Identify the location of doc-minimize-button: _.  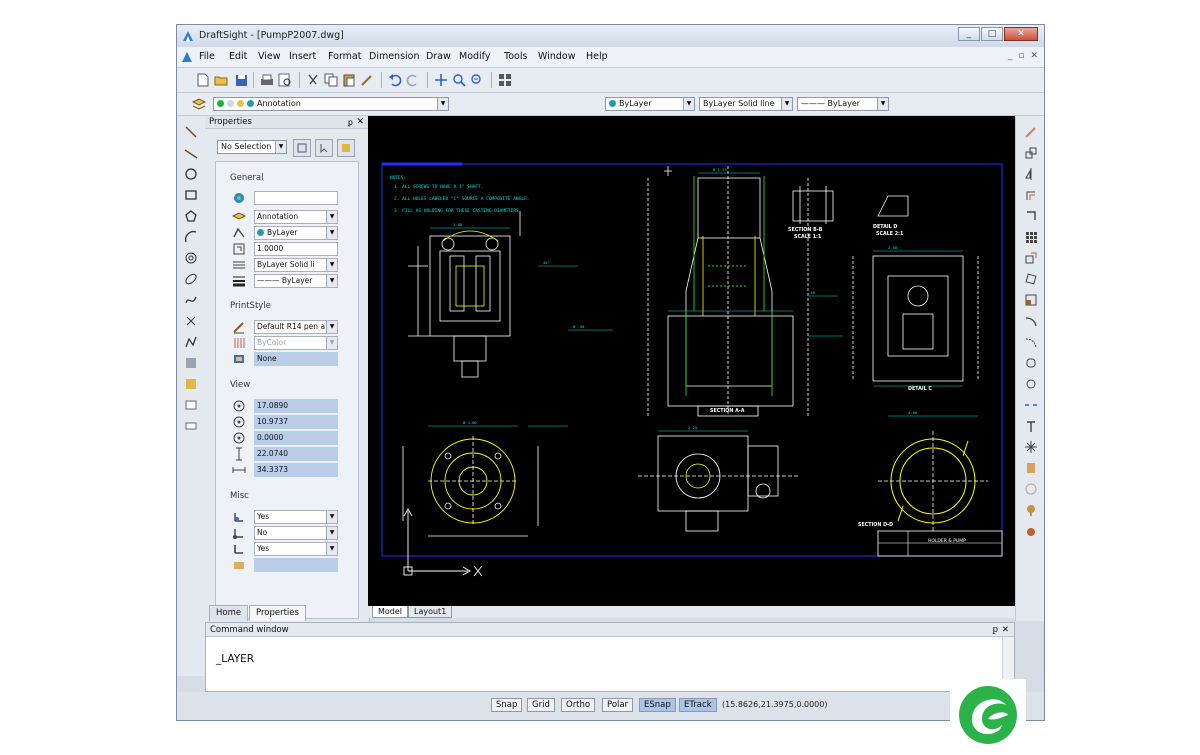
(1010, 56).